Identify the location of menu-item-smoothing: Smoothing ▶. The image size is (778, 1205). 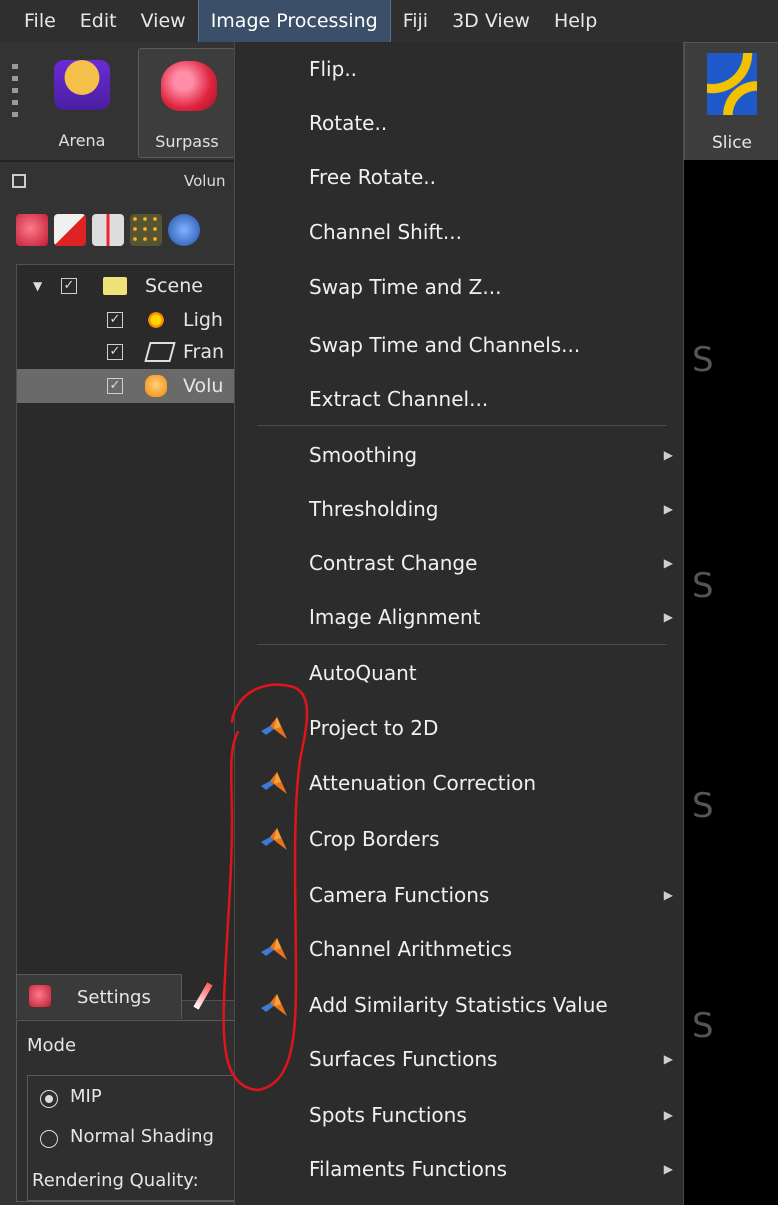
(459, 455).